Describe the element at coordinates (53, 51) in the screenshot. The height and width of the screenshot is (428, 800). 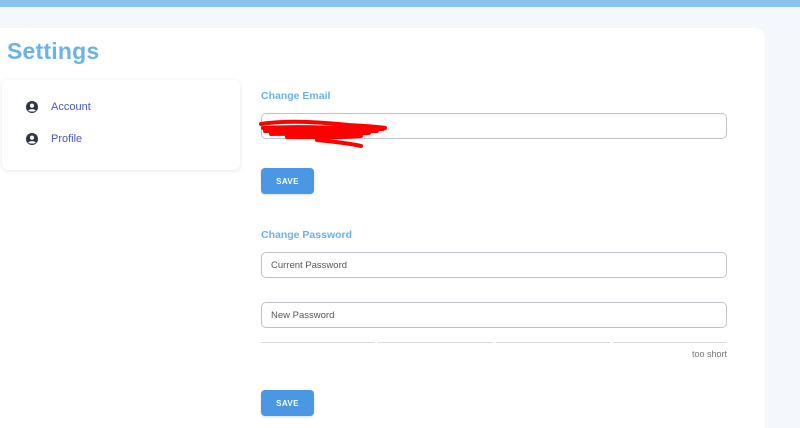
I see `page-title: Settings` at that location.